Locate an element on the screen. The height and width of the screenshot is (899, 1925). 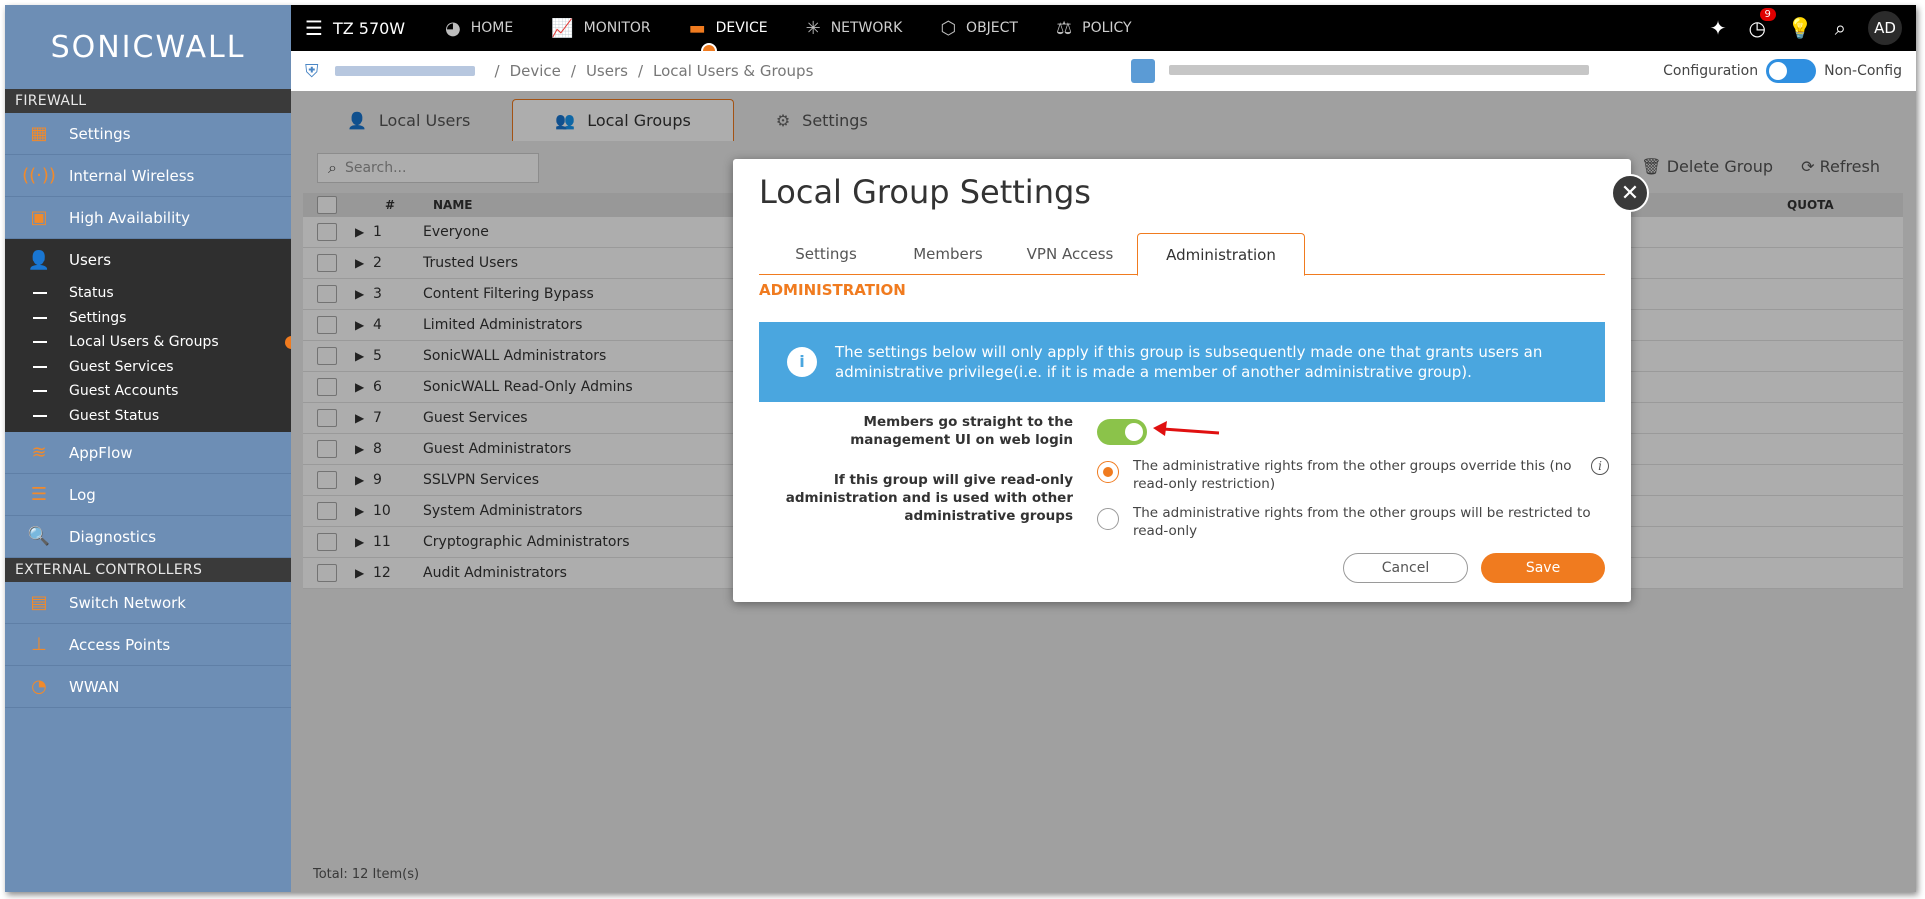
sidebar-item-switch-network: ▤ Switch Network is located at coordinates (148, 603).